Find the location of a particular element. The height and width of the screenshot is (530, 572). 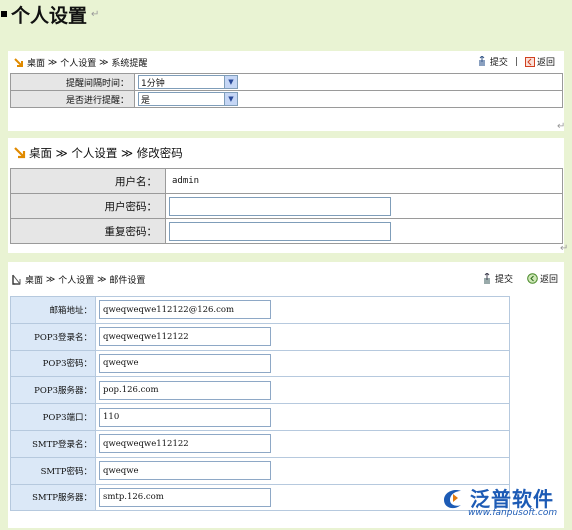

form-row: POP3登录名： qweqweqwe112122 is located at coordinates (260, 336).